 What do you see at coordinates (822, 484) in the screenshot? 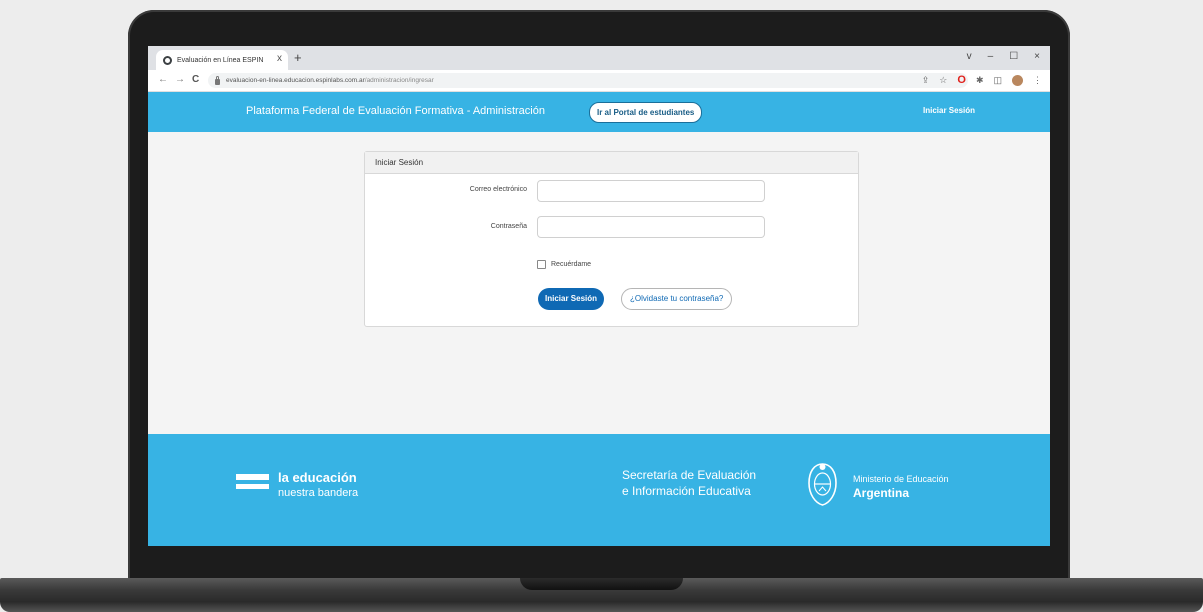
I see `national-coat-of-arms-icon` at bounding box center [822, 484].